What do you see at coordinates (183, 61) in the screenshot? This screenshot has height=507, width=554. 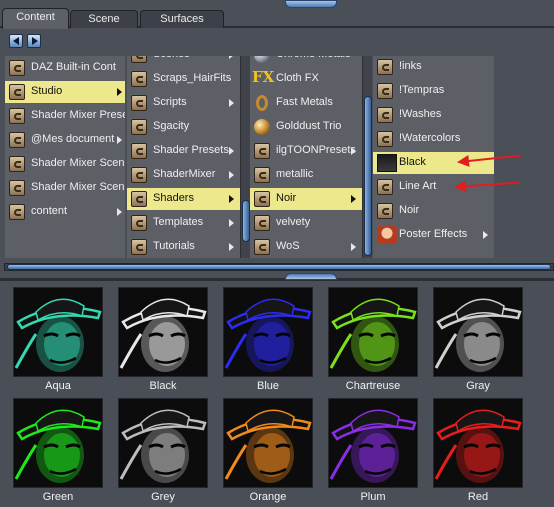 I see `col2-item: Scenes` at bounding box center [183, 61].